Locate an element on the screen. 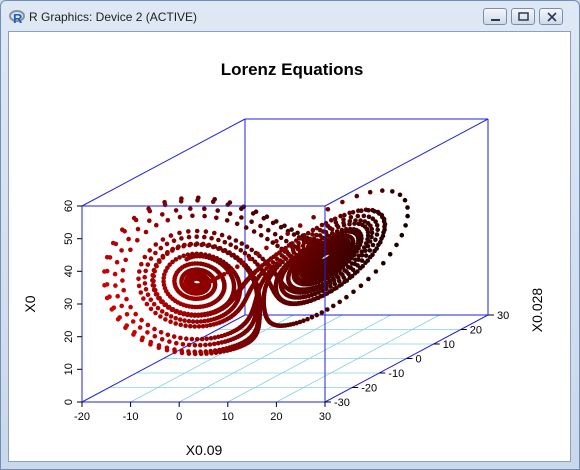 The height and width of the screenshot is (470, 580). y-tick-label: -30 is located at coordinates (342, 403).